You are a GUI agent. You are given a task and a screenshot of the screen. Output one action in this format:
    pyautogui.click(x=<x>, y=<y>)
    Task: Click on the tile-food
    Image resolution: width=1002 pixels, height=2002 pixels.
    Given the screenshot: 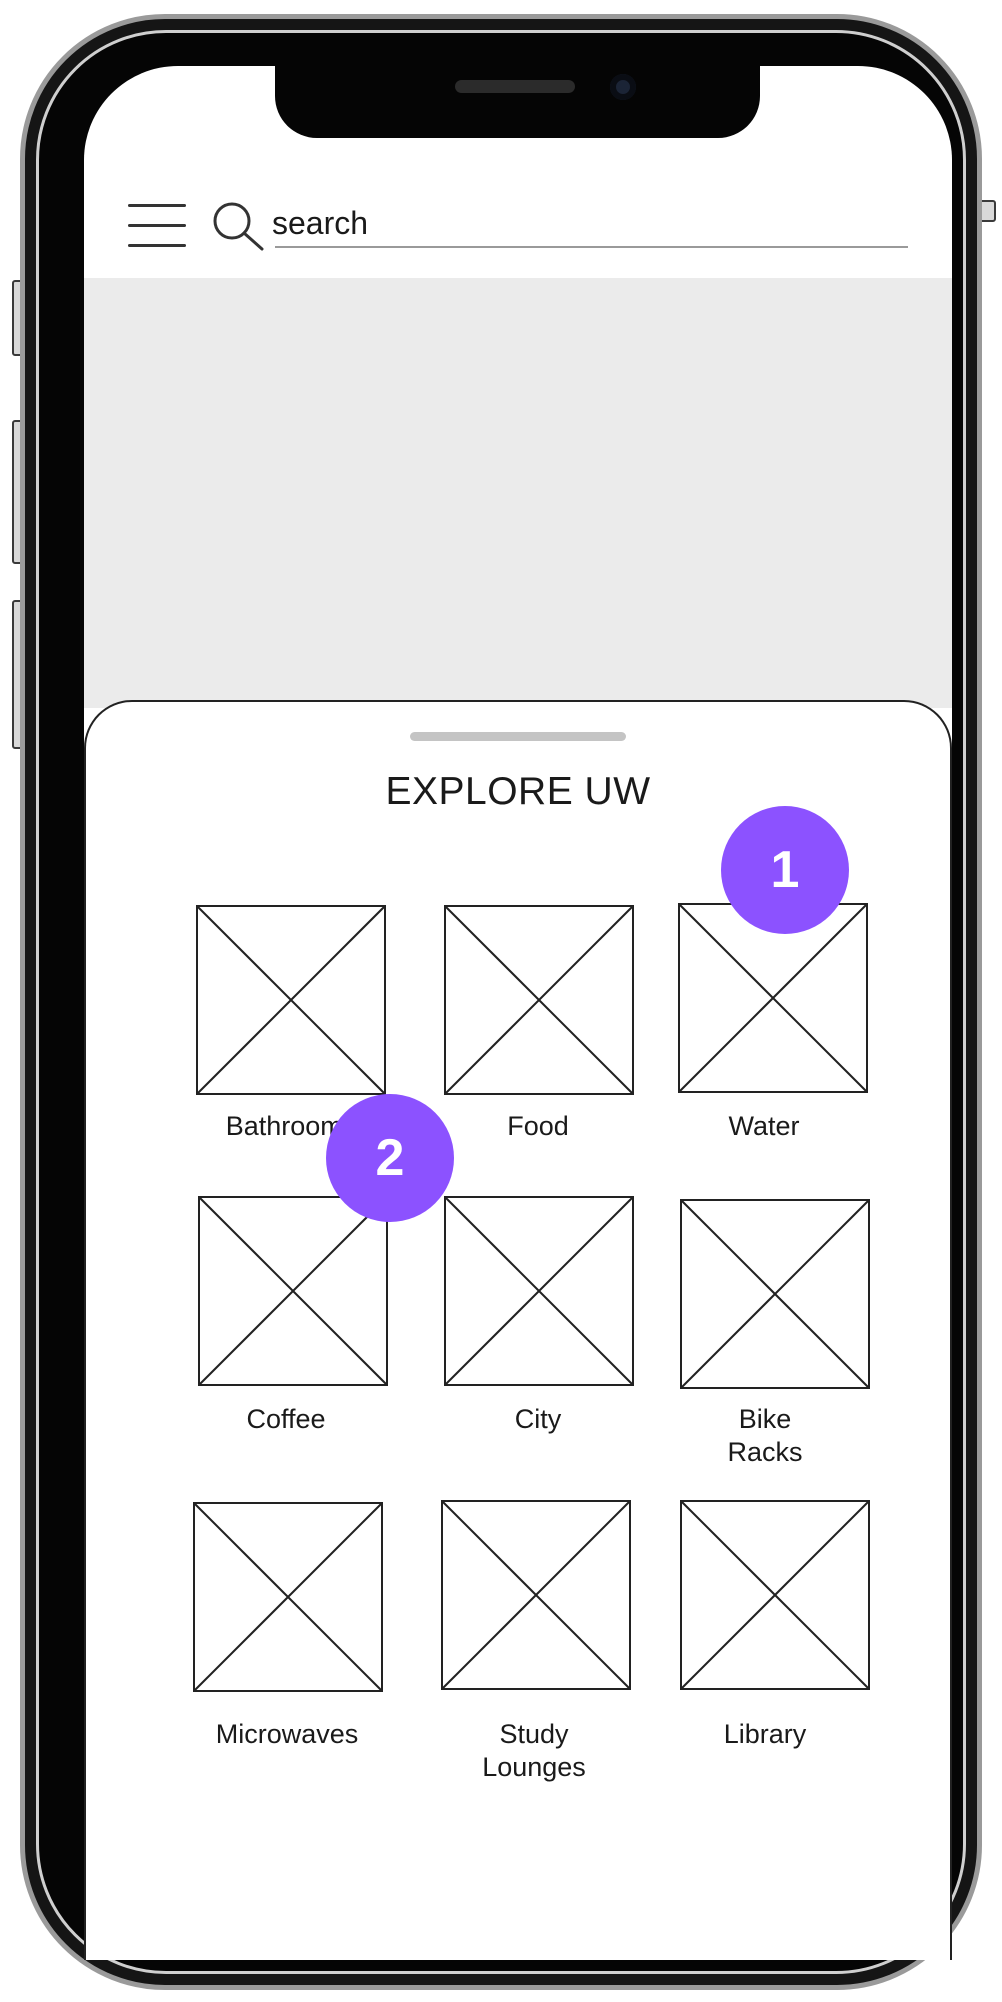 What is the action you would take?
    pyautogui.click(x=539, y=1000)
    